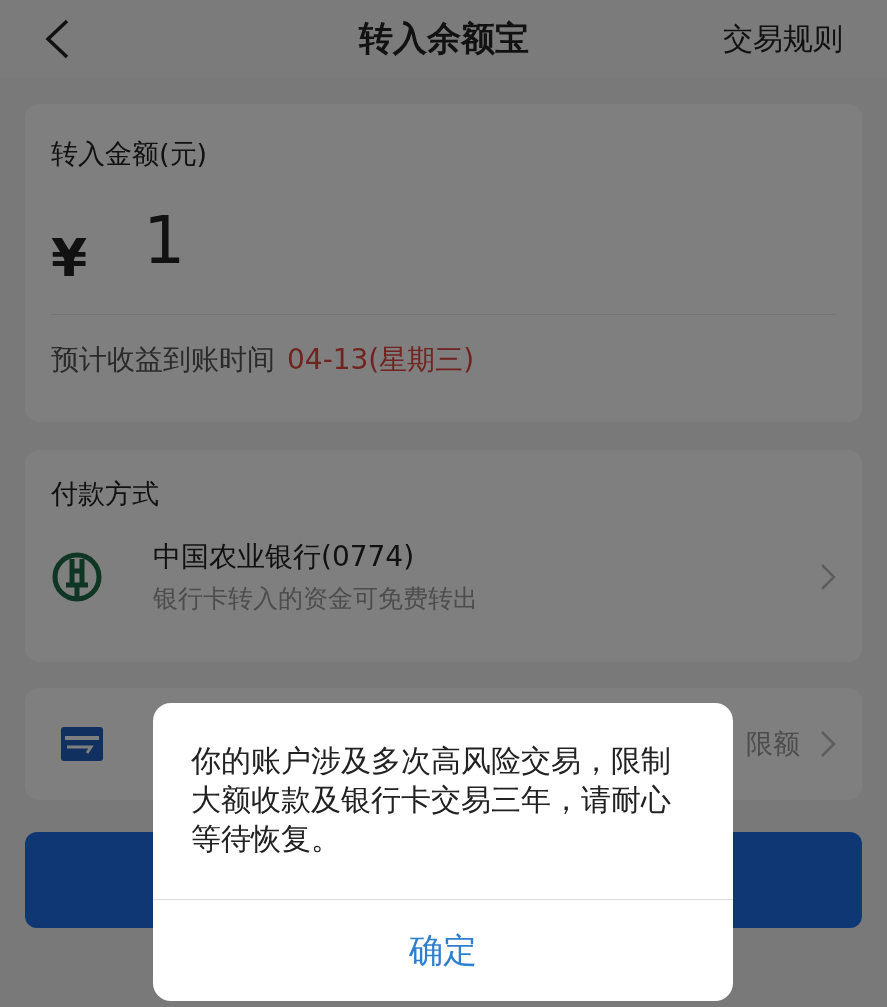 The image size is (887, 1007). Describe the element at coordinates (431, 800) in the screenshot. I see `dialog-message: 你的账户涉及多次高风险交易，限制大额收款及银行卡交易三年，请耐心等待恢复。` at that location.